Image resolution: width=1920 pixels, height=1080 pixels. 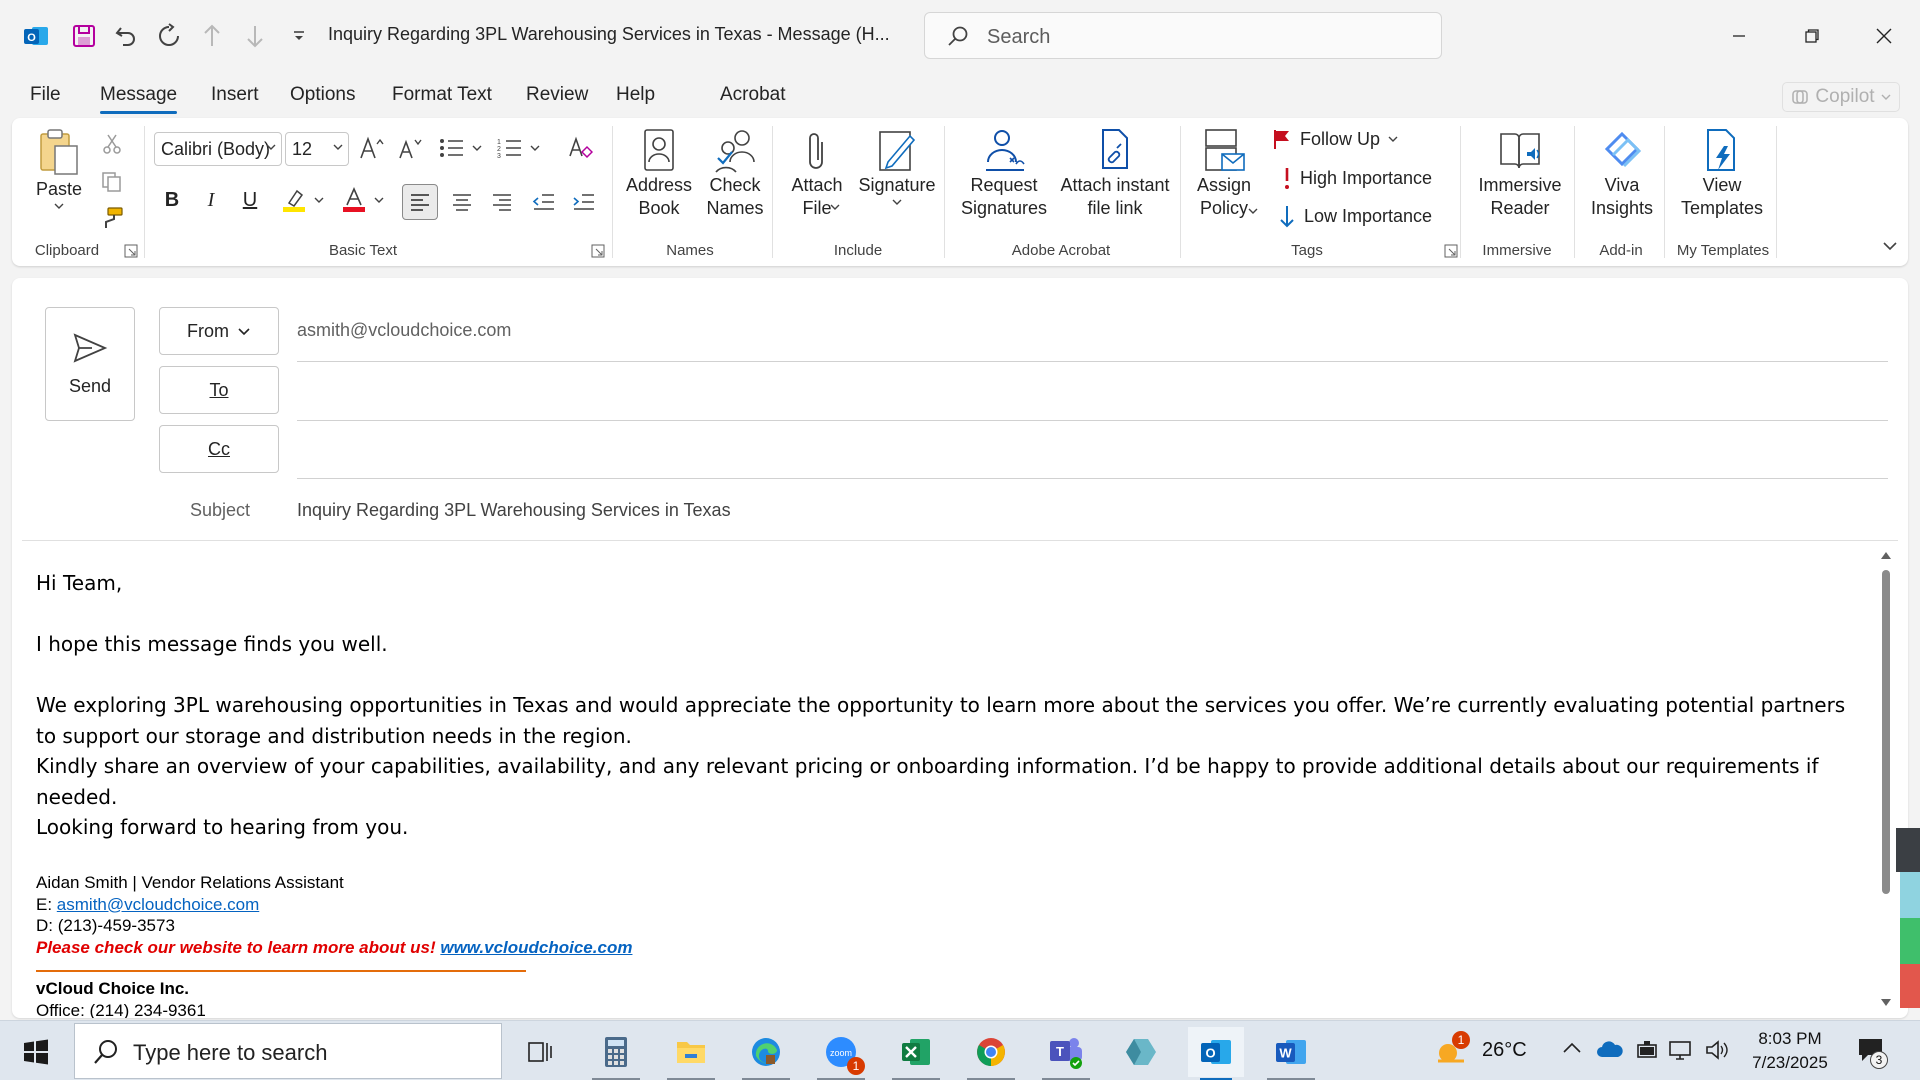 I want to click on align-right-button, so click(x=502, y=202).